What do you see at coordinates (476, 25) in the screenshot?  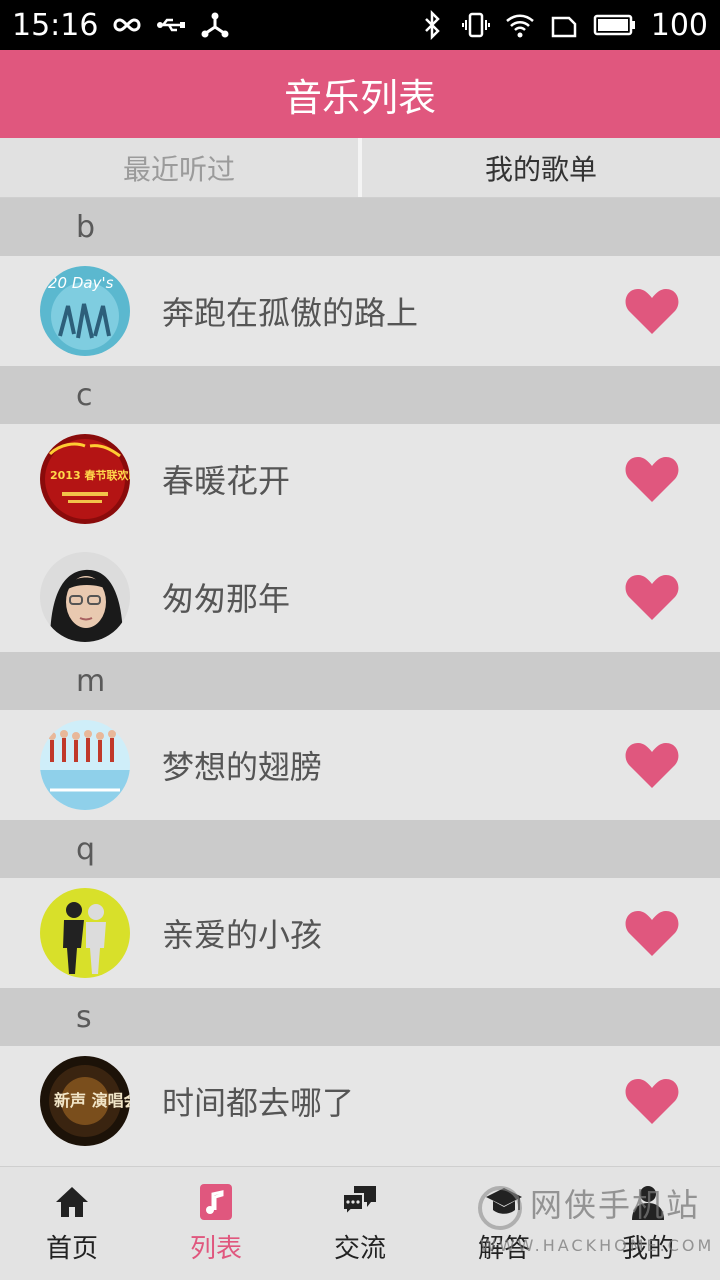 I see `vibrate-icon` at bounding box center [476, 25].